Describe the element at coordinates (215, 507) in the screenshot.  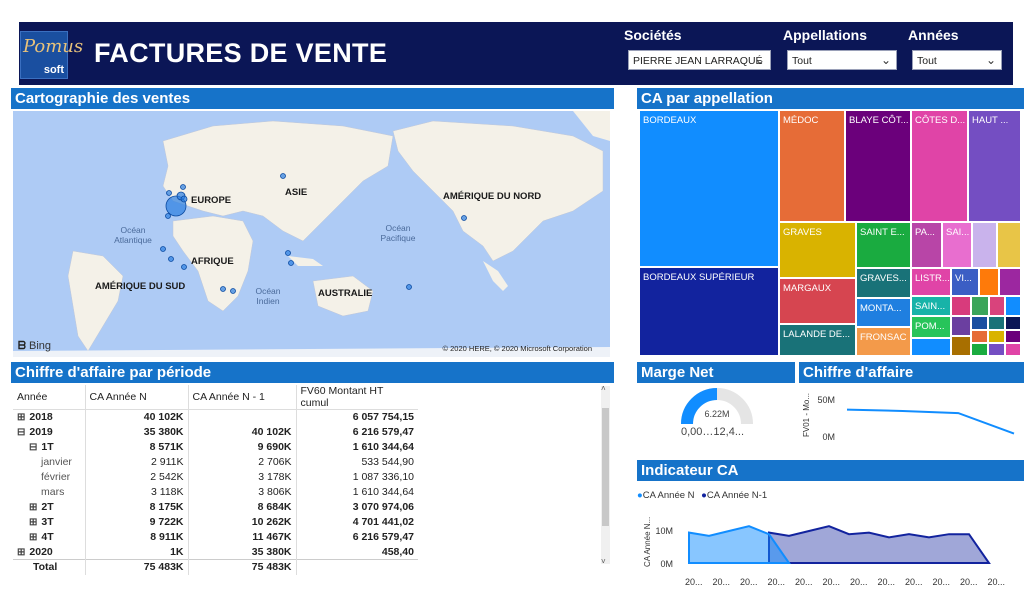
I see `table-row: ⊞ 2T 8 175K 8 684K 3 070 974,06` at that location.